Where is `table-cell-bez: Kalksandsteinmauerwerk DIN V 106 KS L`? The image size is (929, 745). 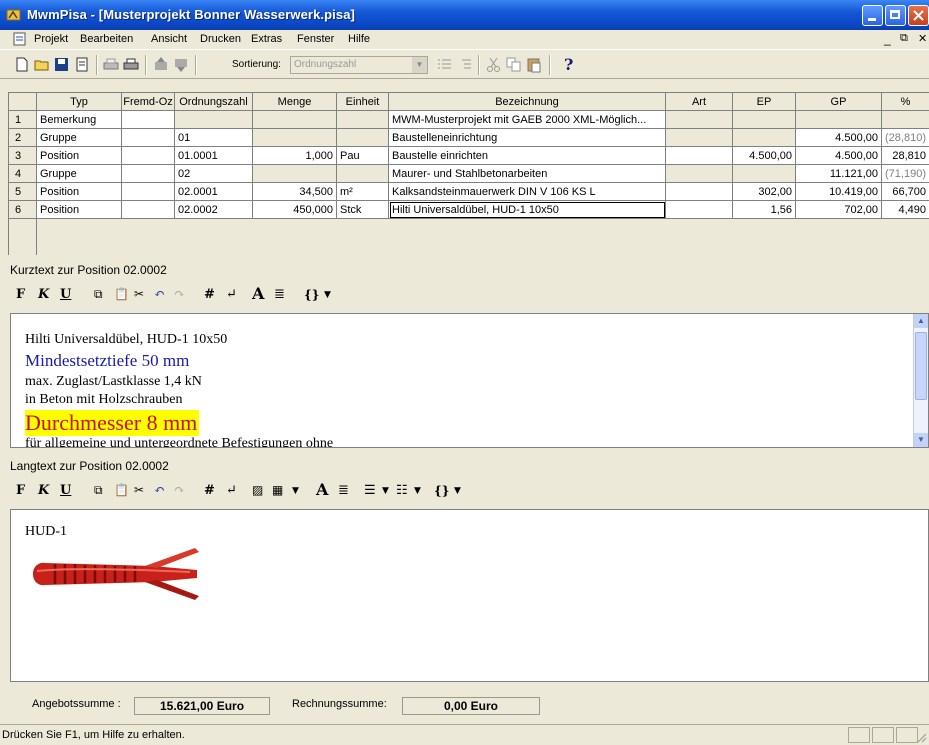 table-cell-bez: Kalksandsteinmauerwerk DIN V 106 KS L is located at coordinates (527, 192).